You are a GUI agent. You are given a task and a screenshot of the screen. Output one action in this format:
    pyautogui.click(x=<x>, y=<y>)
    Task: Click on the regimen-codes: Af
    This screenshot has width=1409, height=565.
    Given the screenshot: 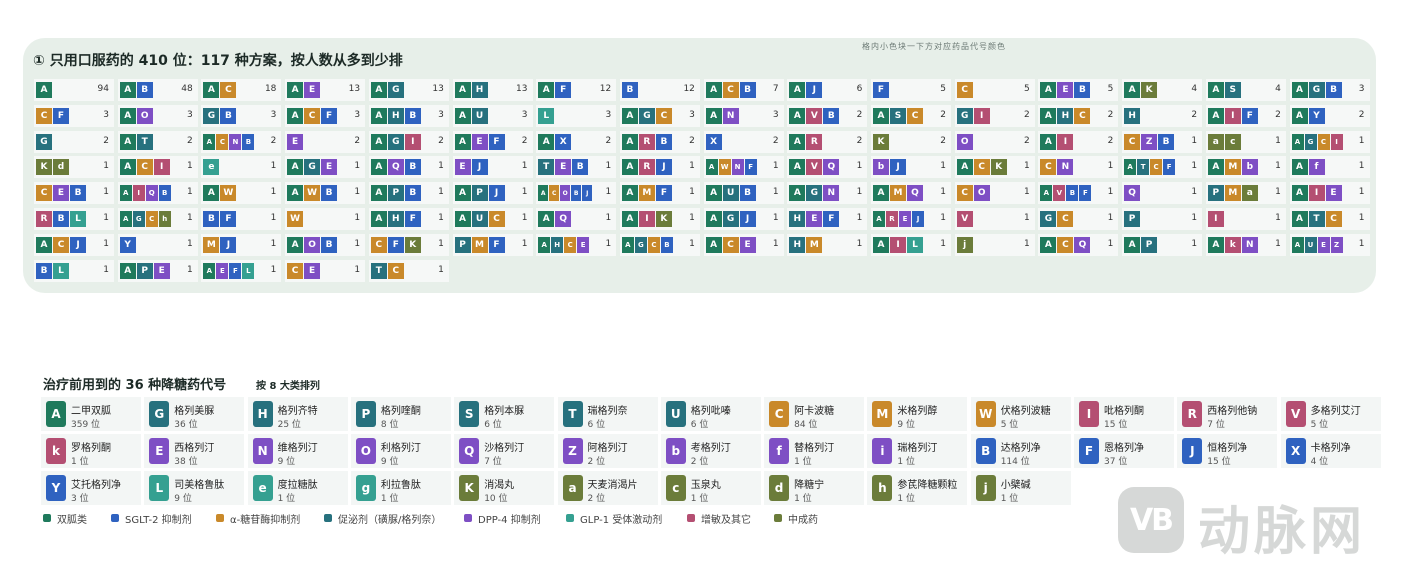 What is the action you would take?
    pyautogui.click(x=1308, y=167)
    